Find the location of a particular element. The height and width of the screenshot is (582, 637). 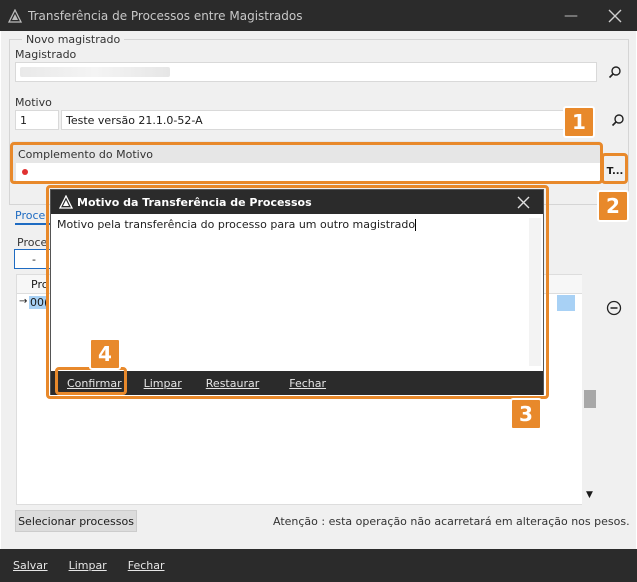

minimize-button: — is located at coordinates (571, 15).